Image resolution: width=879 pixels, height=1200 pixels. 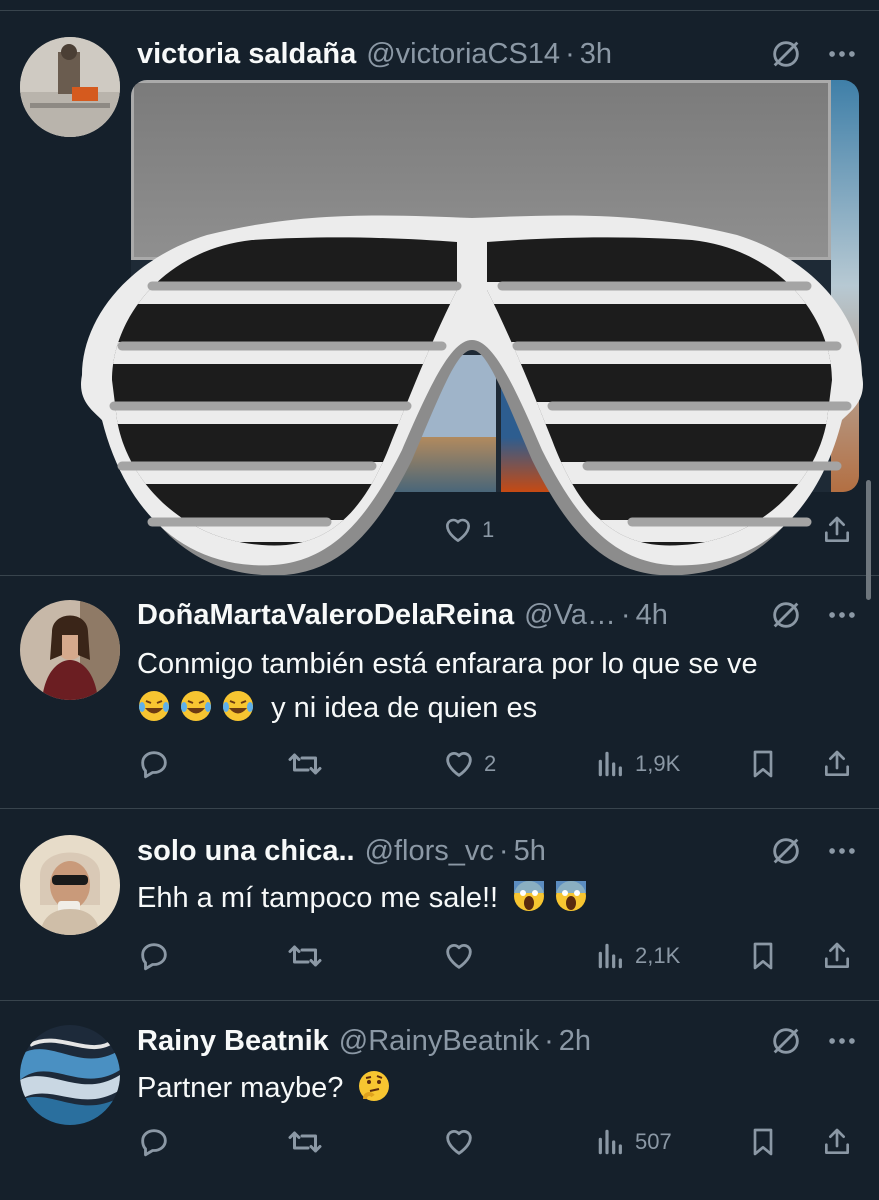 What do you see at coordinates (652, 615) in the screenshot?
I see `timestamp: 4h` at bounding box center [652, 615].